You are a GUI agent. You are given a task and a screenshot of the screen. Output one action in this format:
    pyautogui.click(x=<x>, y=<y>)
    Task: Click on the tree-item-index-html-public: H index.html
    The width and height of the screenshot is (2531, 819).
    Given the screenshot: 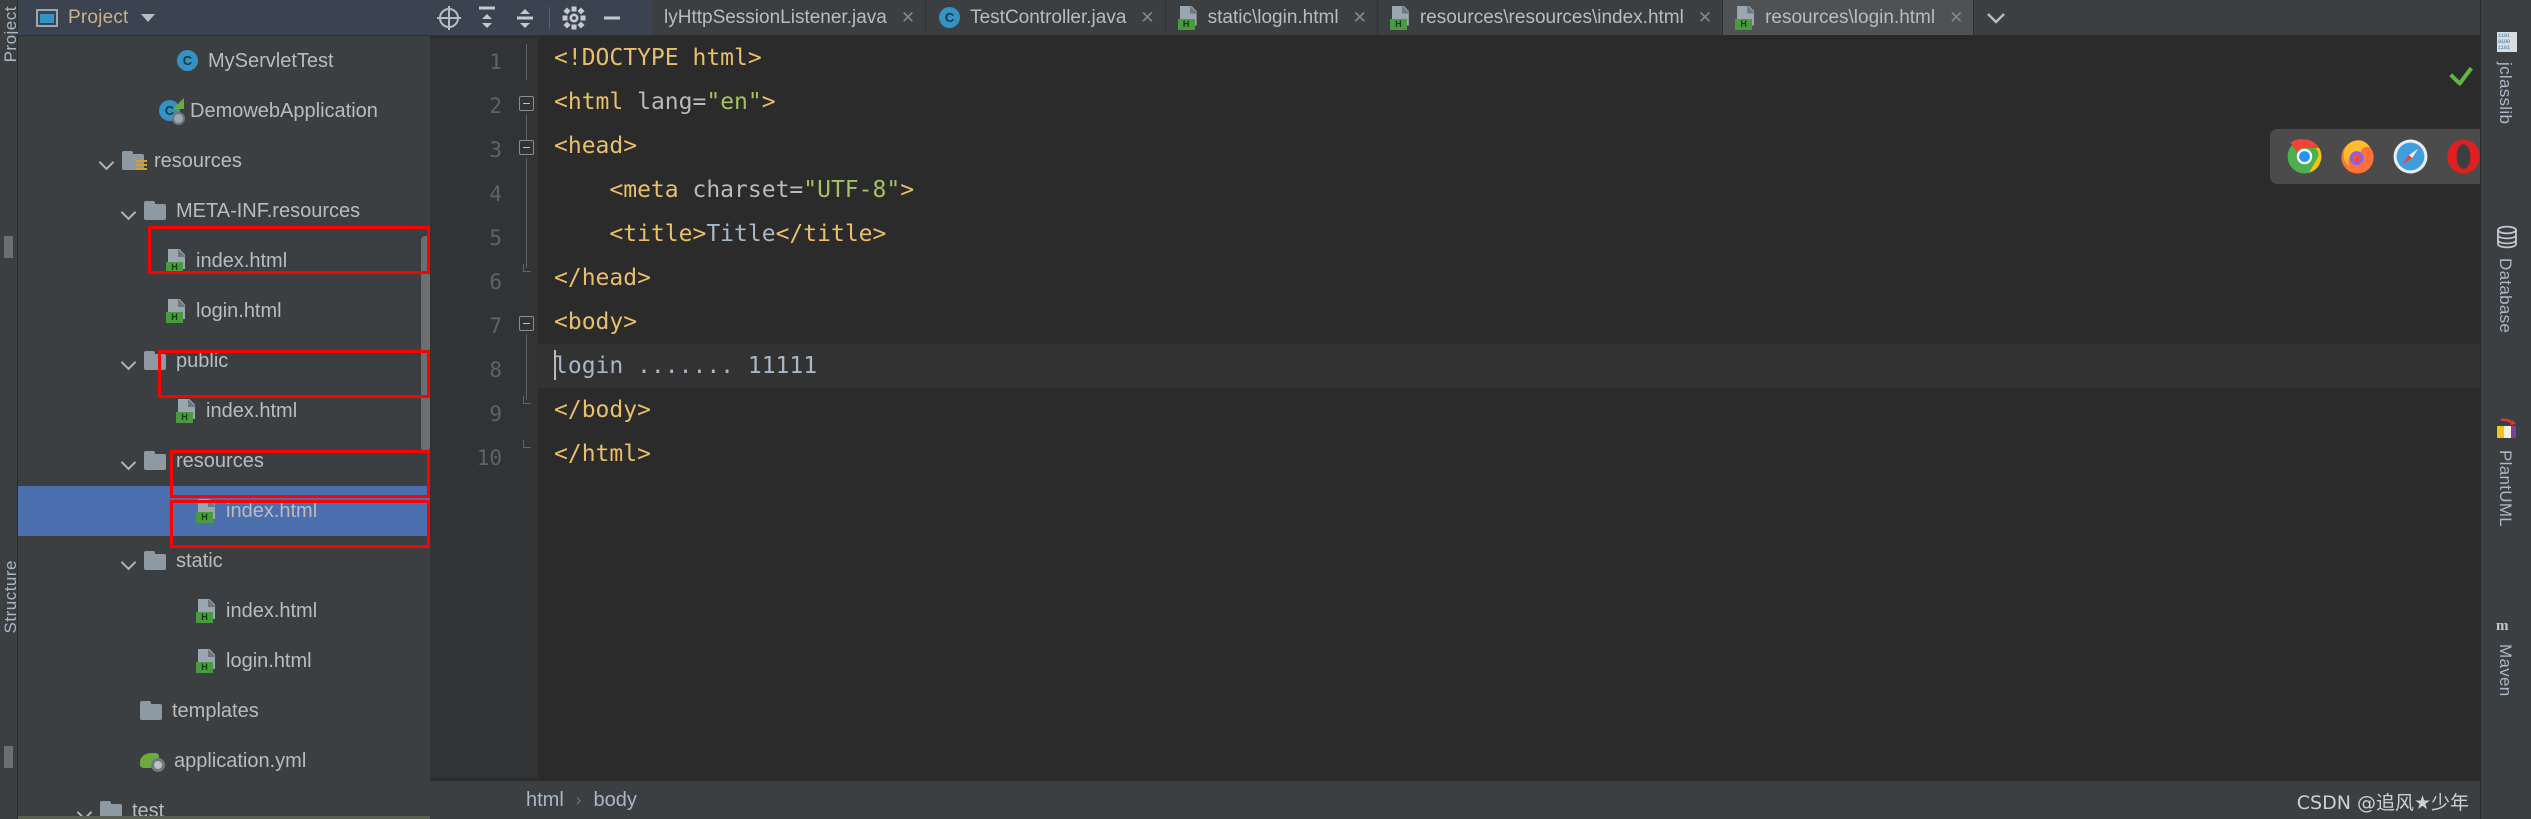 What is the action you would take?
    pyautogui.click(x=224, y=411)
    